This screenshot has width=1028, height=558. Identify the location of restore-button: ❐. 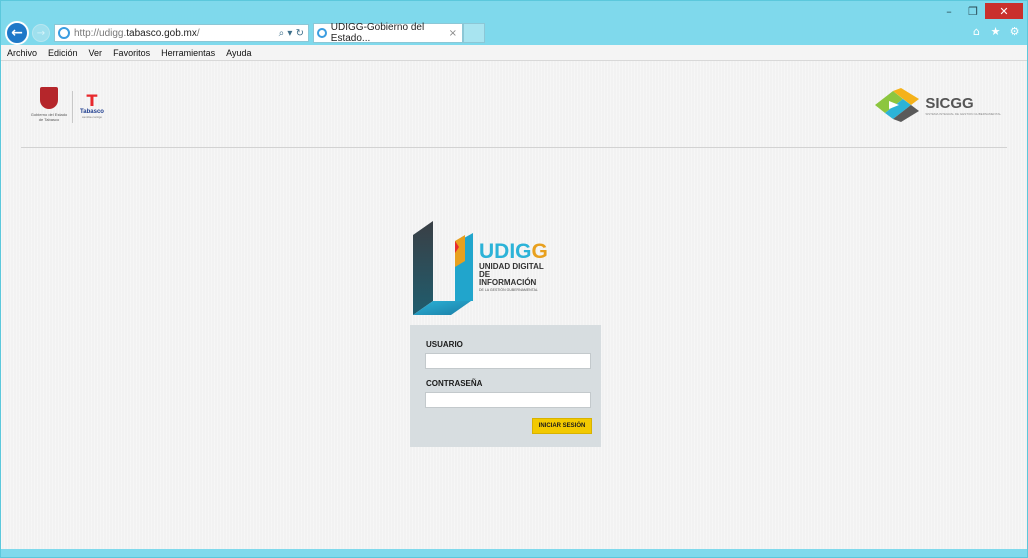
(973, 11).